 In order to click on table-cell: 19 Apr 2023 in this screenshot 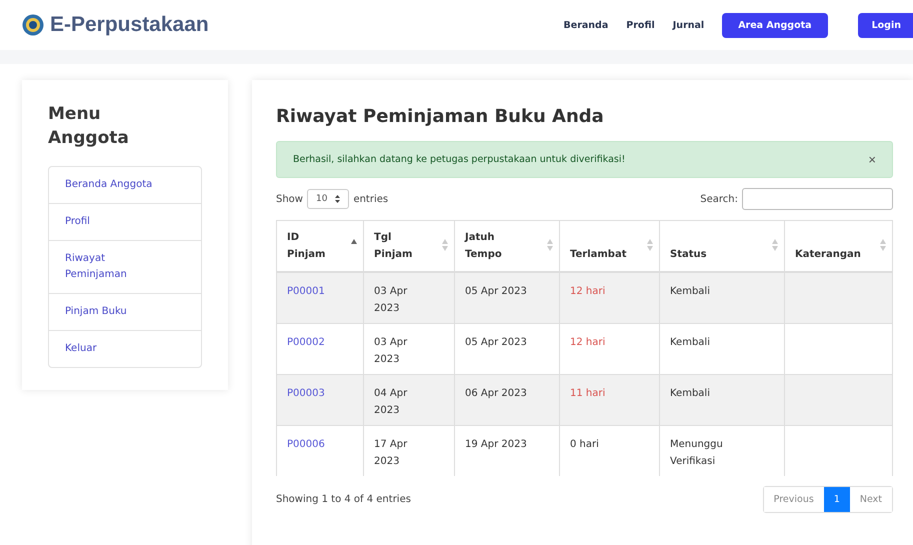, I will do `click(496, 444)`.